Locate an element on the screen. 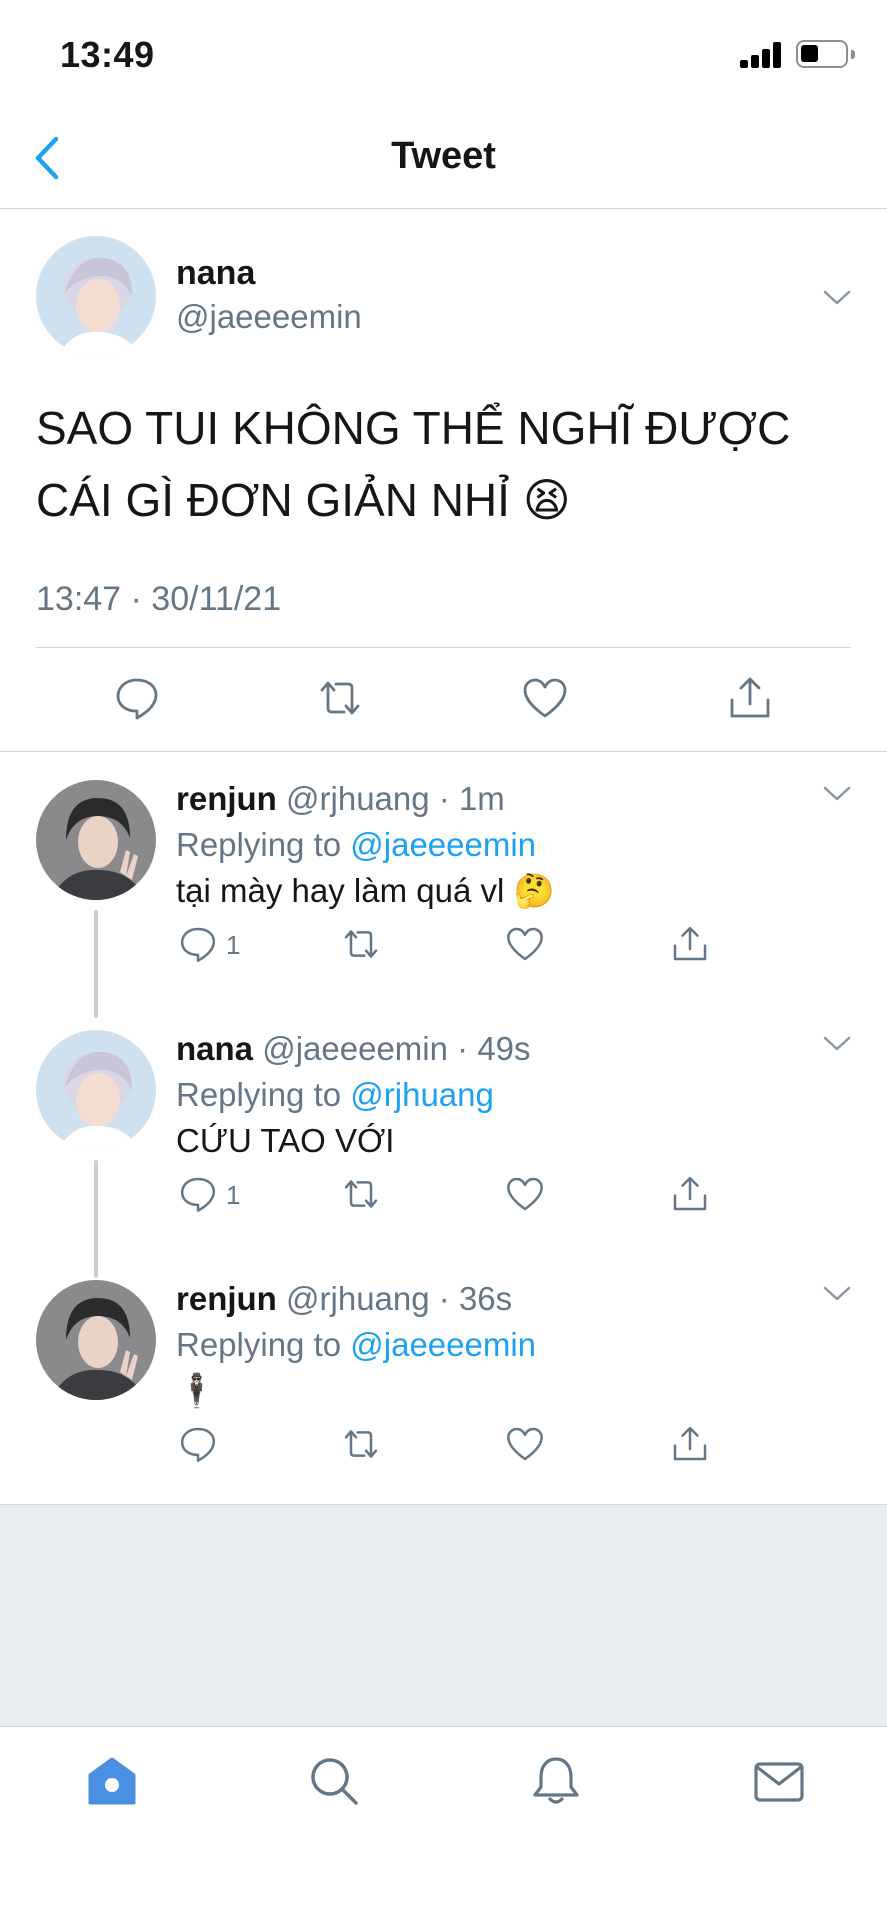  tab-home is located at coordinates (112, 1781).